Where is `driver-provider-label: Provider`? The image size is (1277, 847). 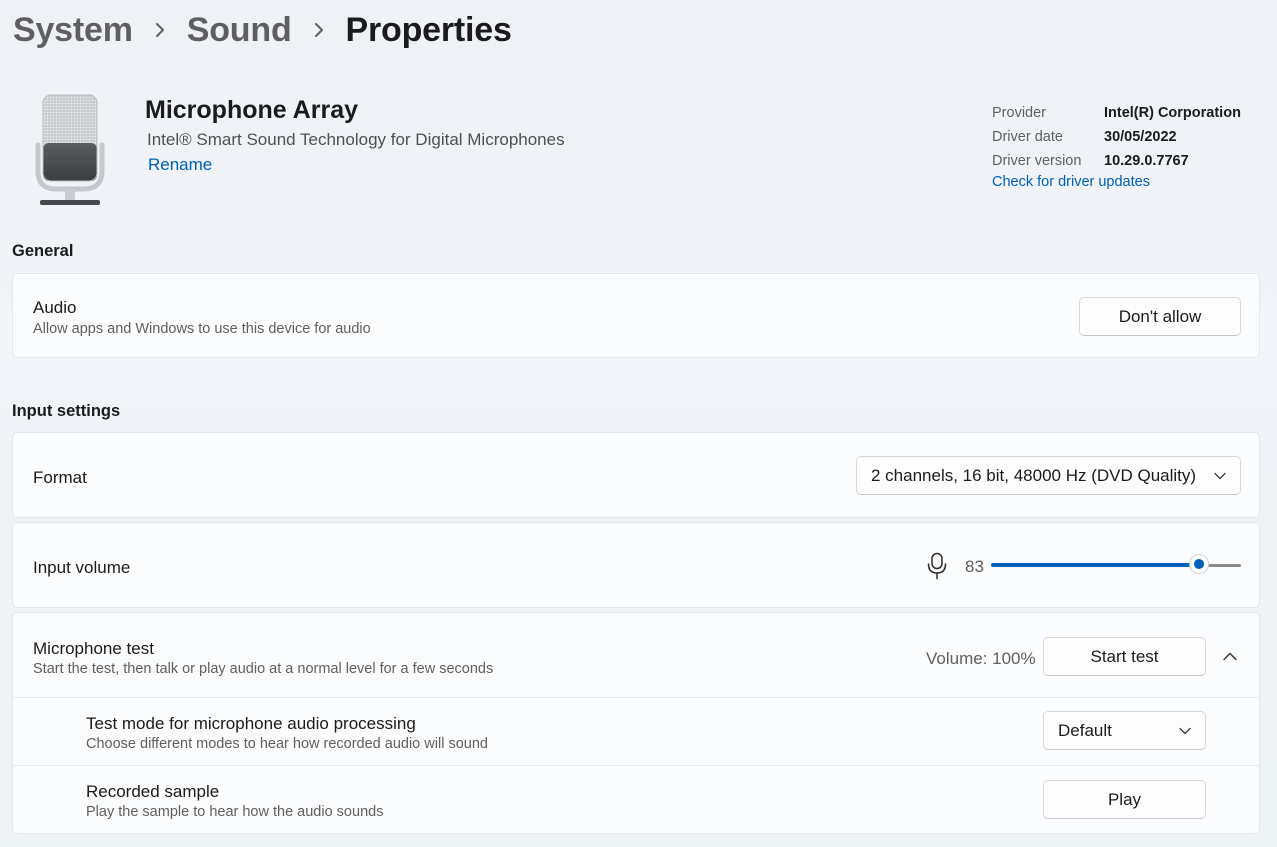 driver-provider-label: Provider is located at coordinates (1019, 113).